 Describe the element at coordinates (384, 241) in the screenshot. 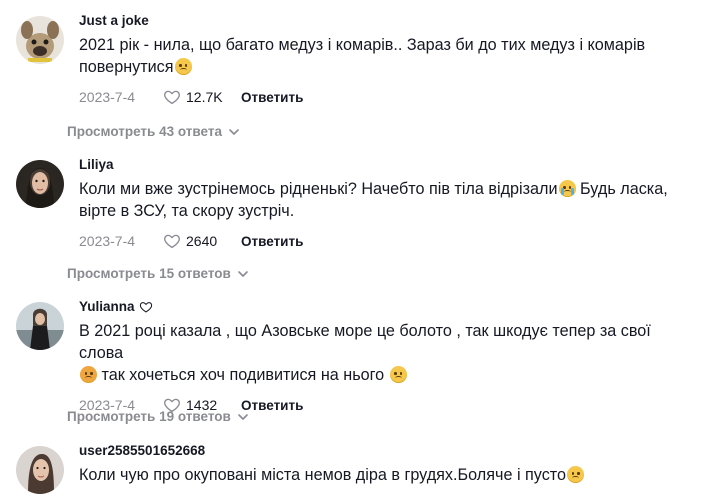

I see `comment-meta: 2023-7-4 2640 Ответить` at that location.